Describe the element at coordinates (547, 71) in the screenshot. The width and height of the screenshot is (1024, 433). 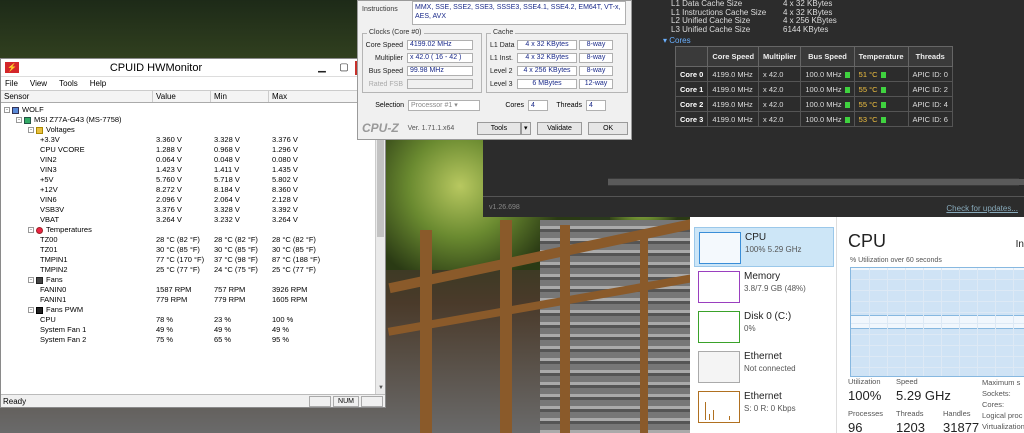
I see `cache-size: 4 x 256 KBytes` at that location.